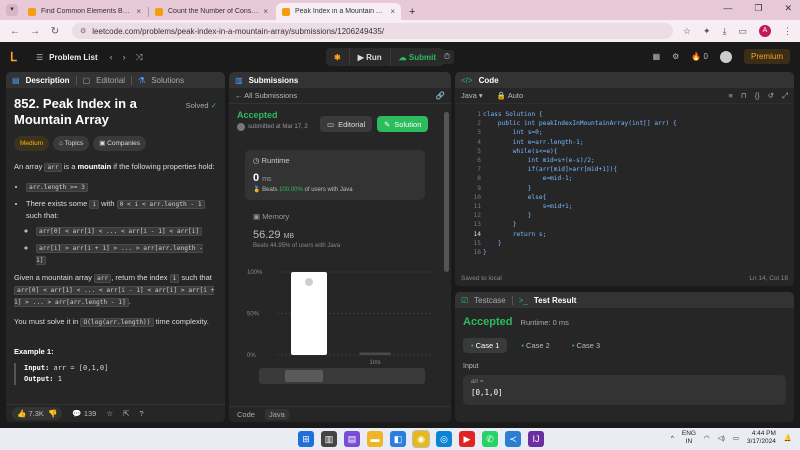 The height and width of the screenshot is (450, 800). Describe the element at coordinates (699, 56) in the screenshot. I see `streak-counter: 🔥 0` at that location.